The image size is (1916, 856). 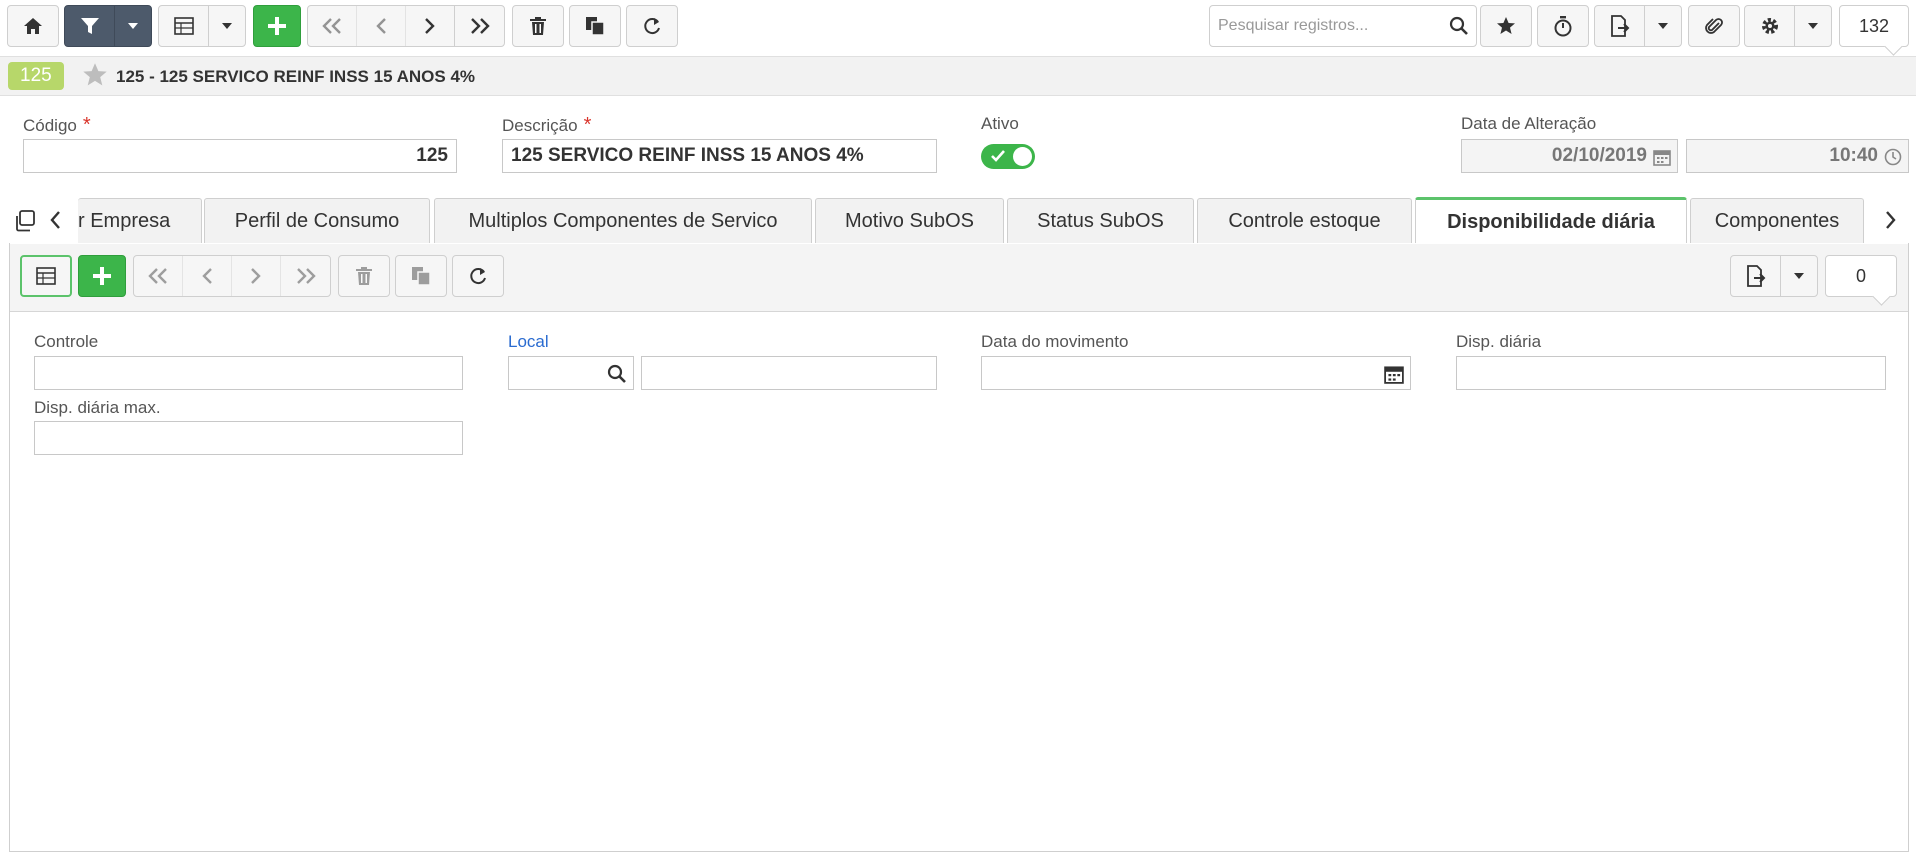 I want to click on view-button-group, so click(x=202, y=26).